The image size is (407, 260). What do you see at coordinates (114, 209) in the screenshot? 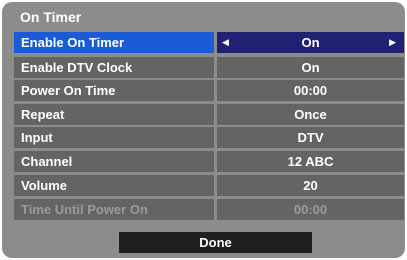
I see `row-label: Time Until Power On` at bounding box center [114, 209].